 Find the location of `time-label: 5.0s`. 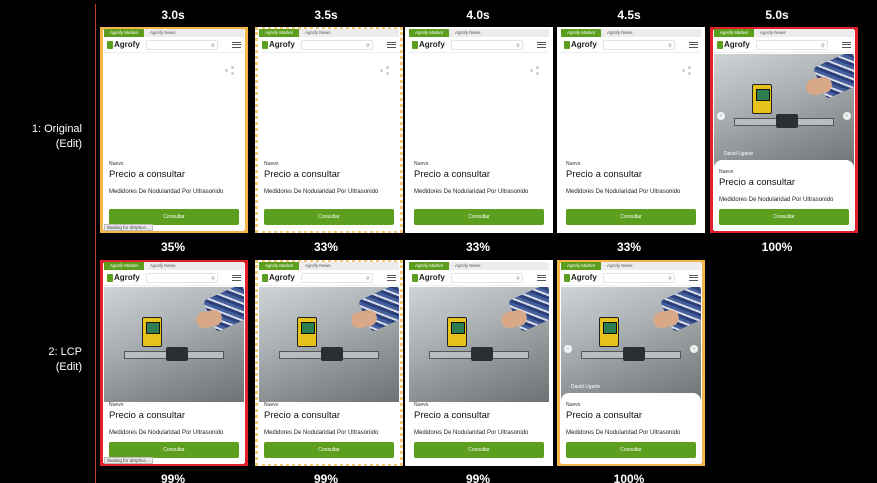

time-label: 5.0s is located at coordinates (777, 15).